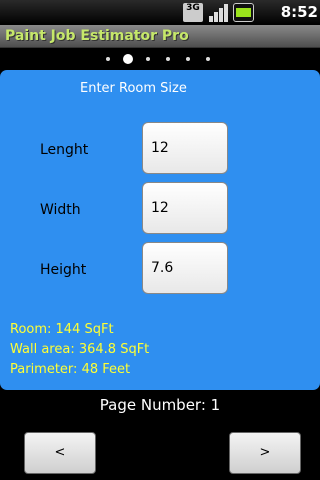 This screenshot has width=320, height=480. Describe the element at coordinates (80, 349) in the screenshot. I see `wall-area-result: Wall area: 364.8 SqFt` at that location.